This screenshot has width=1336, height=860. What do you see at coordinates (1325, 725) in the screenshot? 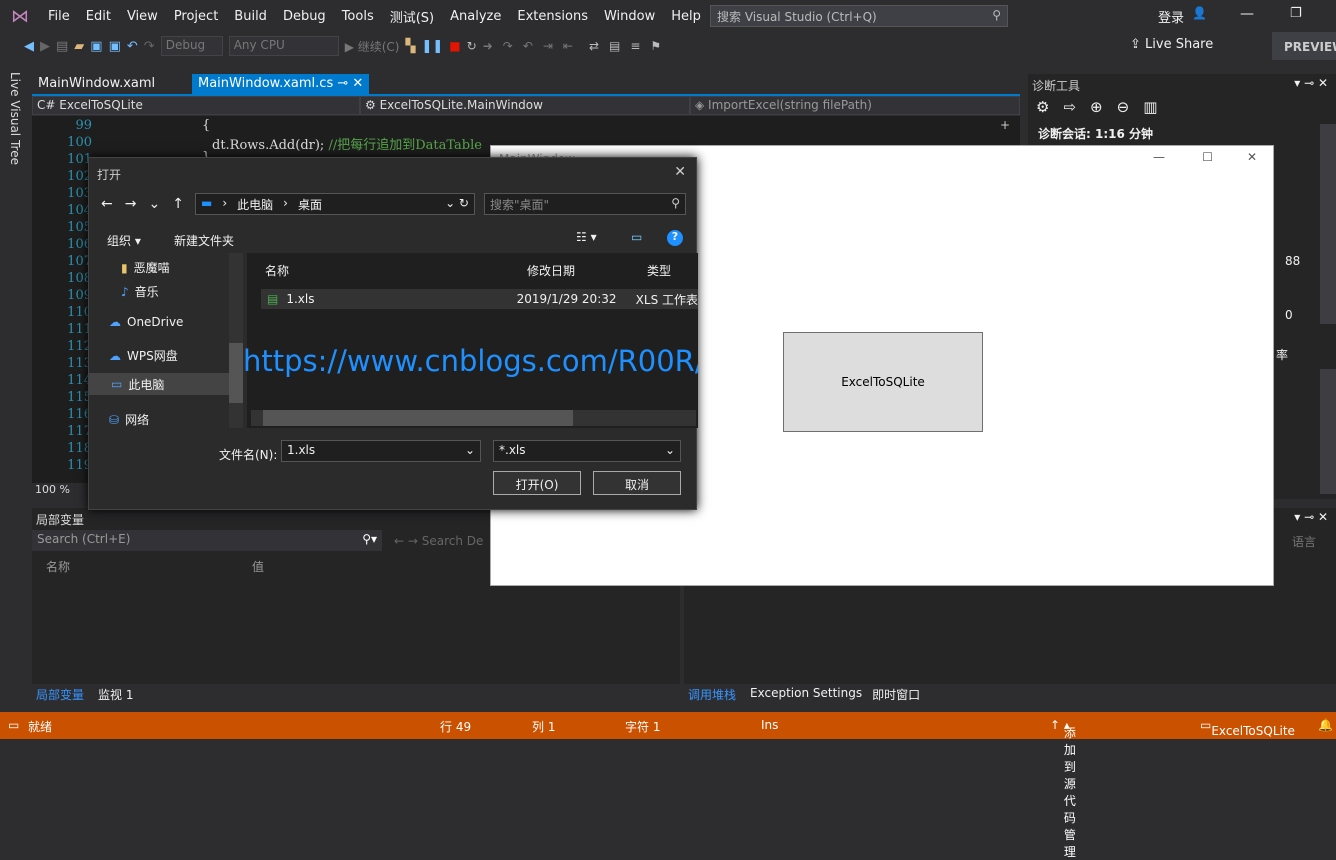
I see `notification-icon: 🔔` at bounding box center [1325, 725].